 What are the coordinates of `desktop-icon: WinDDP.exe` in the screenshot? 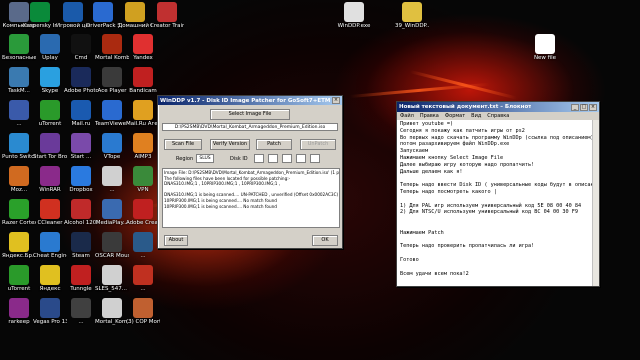 It's located at (354, 15).